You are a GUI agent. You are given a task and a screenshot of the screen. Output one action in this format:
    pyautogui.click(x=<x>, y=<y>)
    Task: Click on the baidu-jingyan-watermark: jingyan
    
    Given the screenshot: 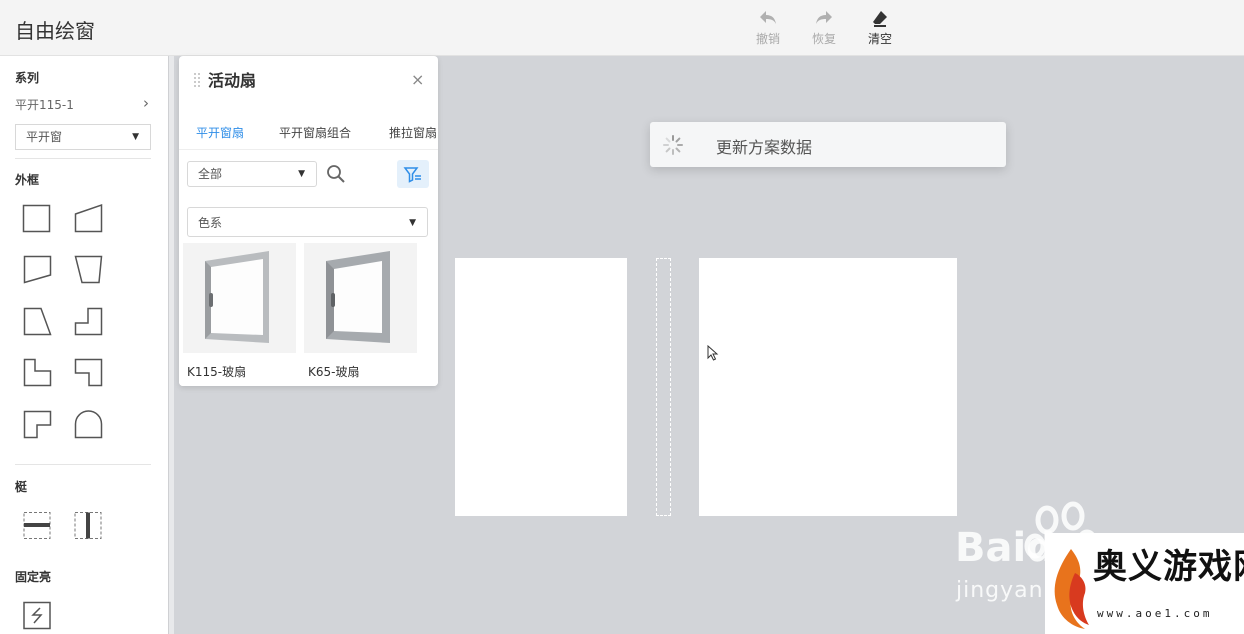 What is the action you would take?
    pyautogui.click(x=1000, y=590)
    